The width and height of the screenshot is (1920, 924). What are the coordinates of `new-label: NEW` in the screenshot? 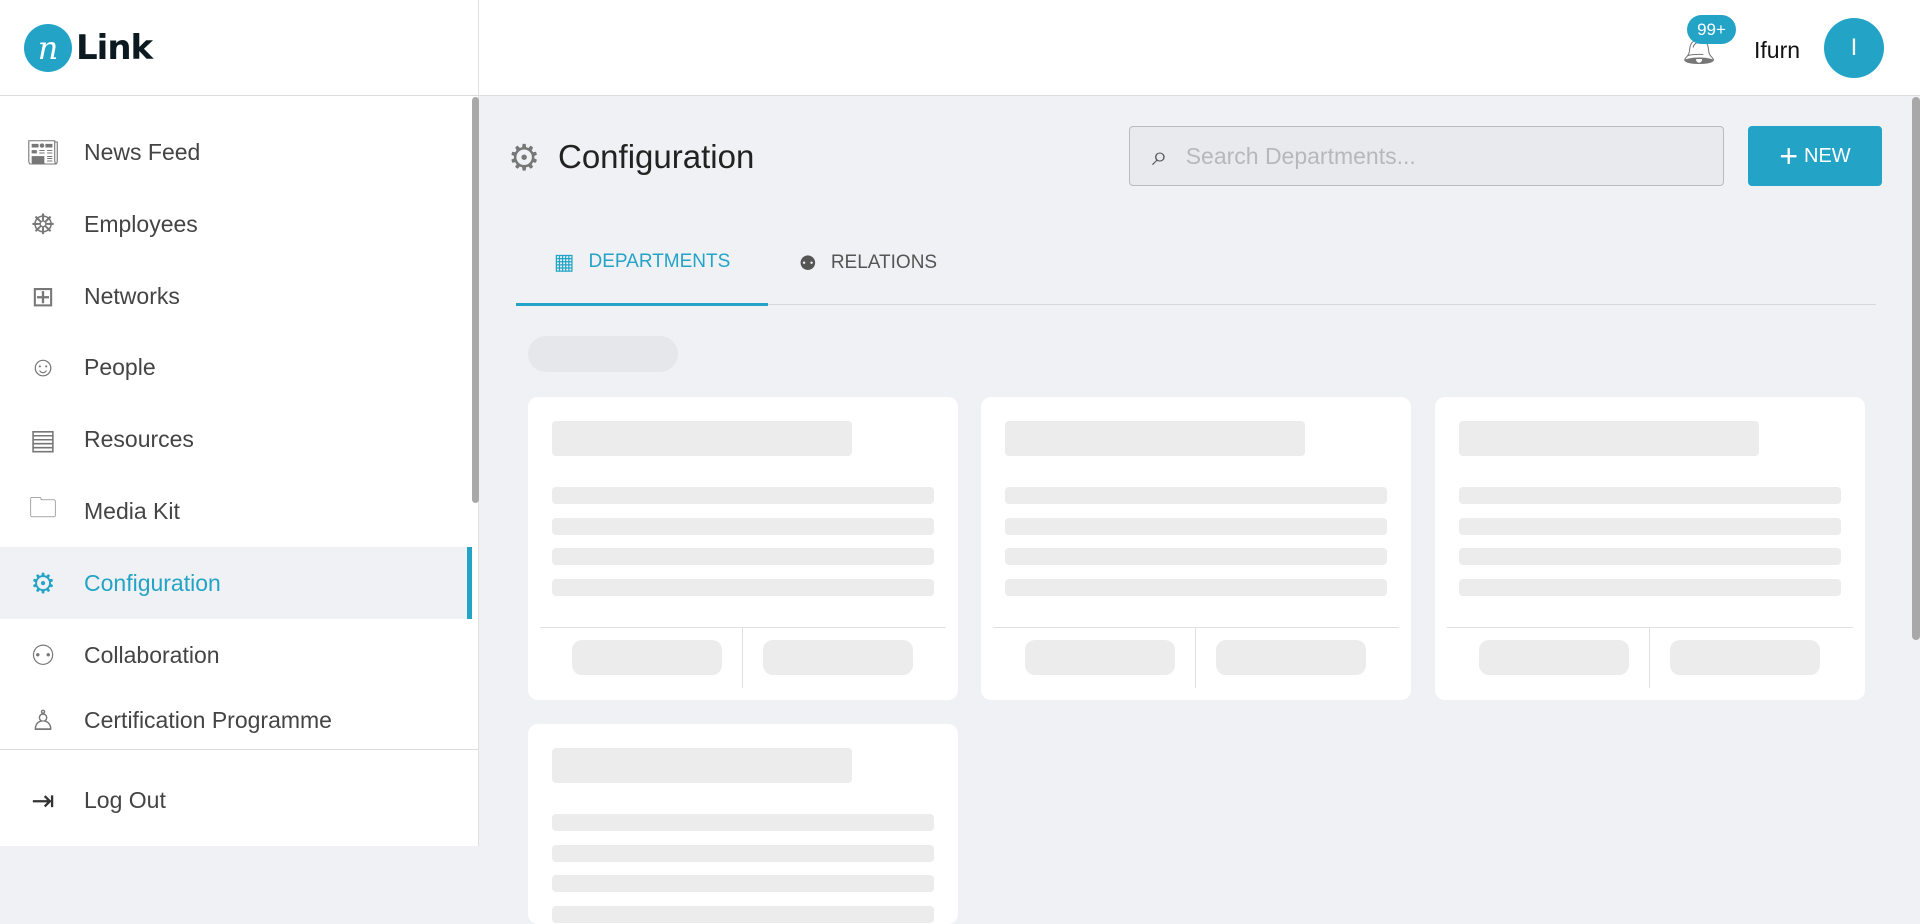 It's located at (1827, 155).